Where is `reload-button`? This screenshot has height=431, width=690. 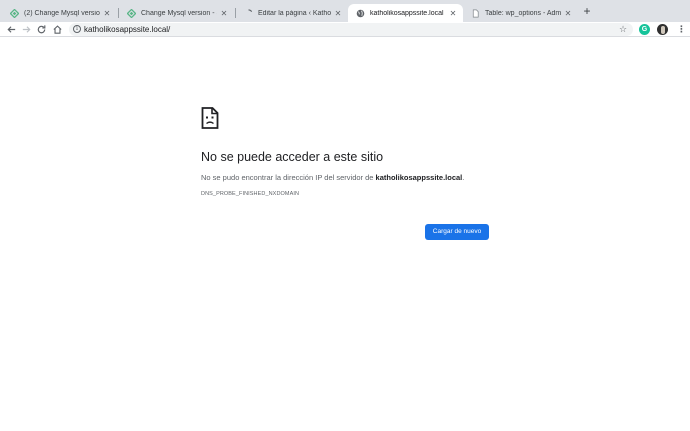 reload-button is located at coordinates (41, 29).